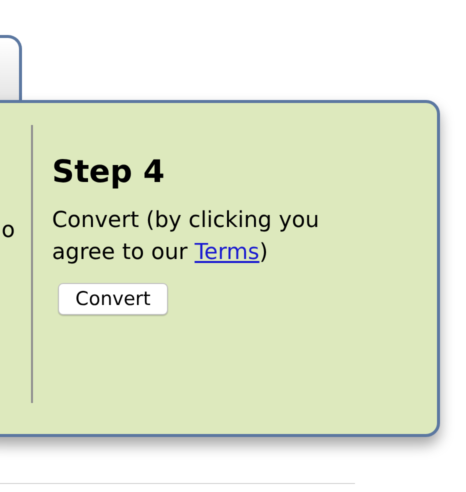  I want to click on step-description: Convert (by clicking you agree to our Terms), so click(186, 237).